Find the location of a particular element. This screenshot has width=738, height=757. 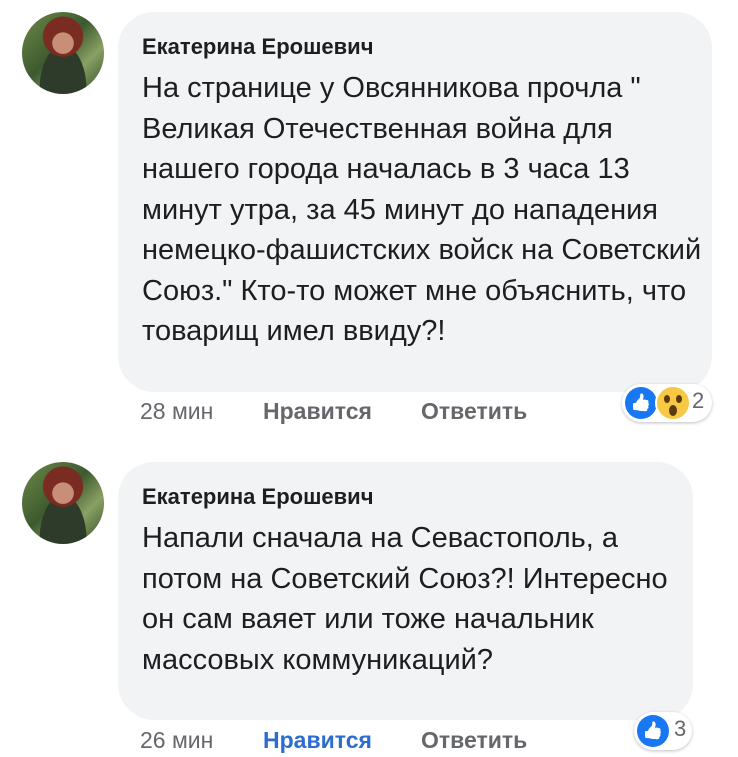

reactions-summary: 2 is located at coordinates (667, 403).